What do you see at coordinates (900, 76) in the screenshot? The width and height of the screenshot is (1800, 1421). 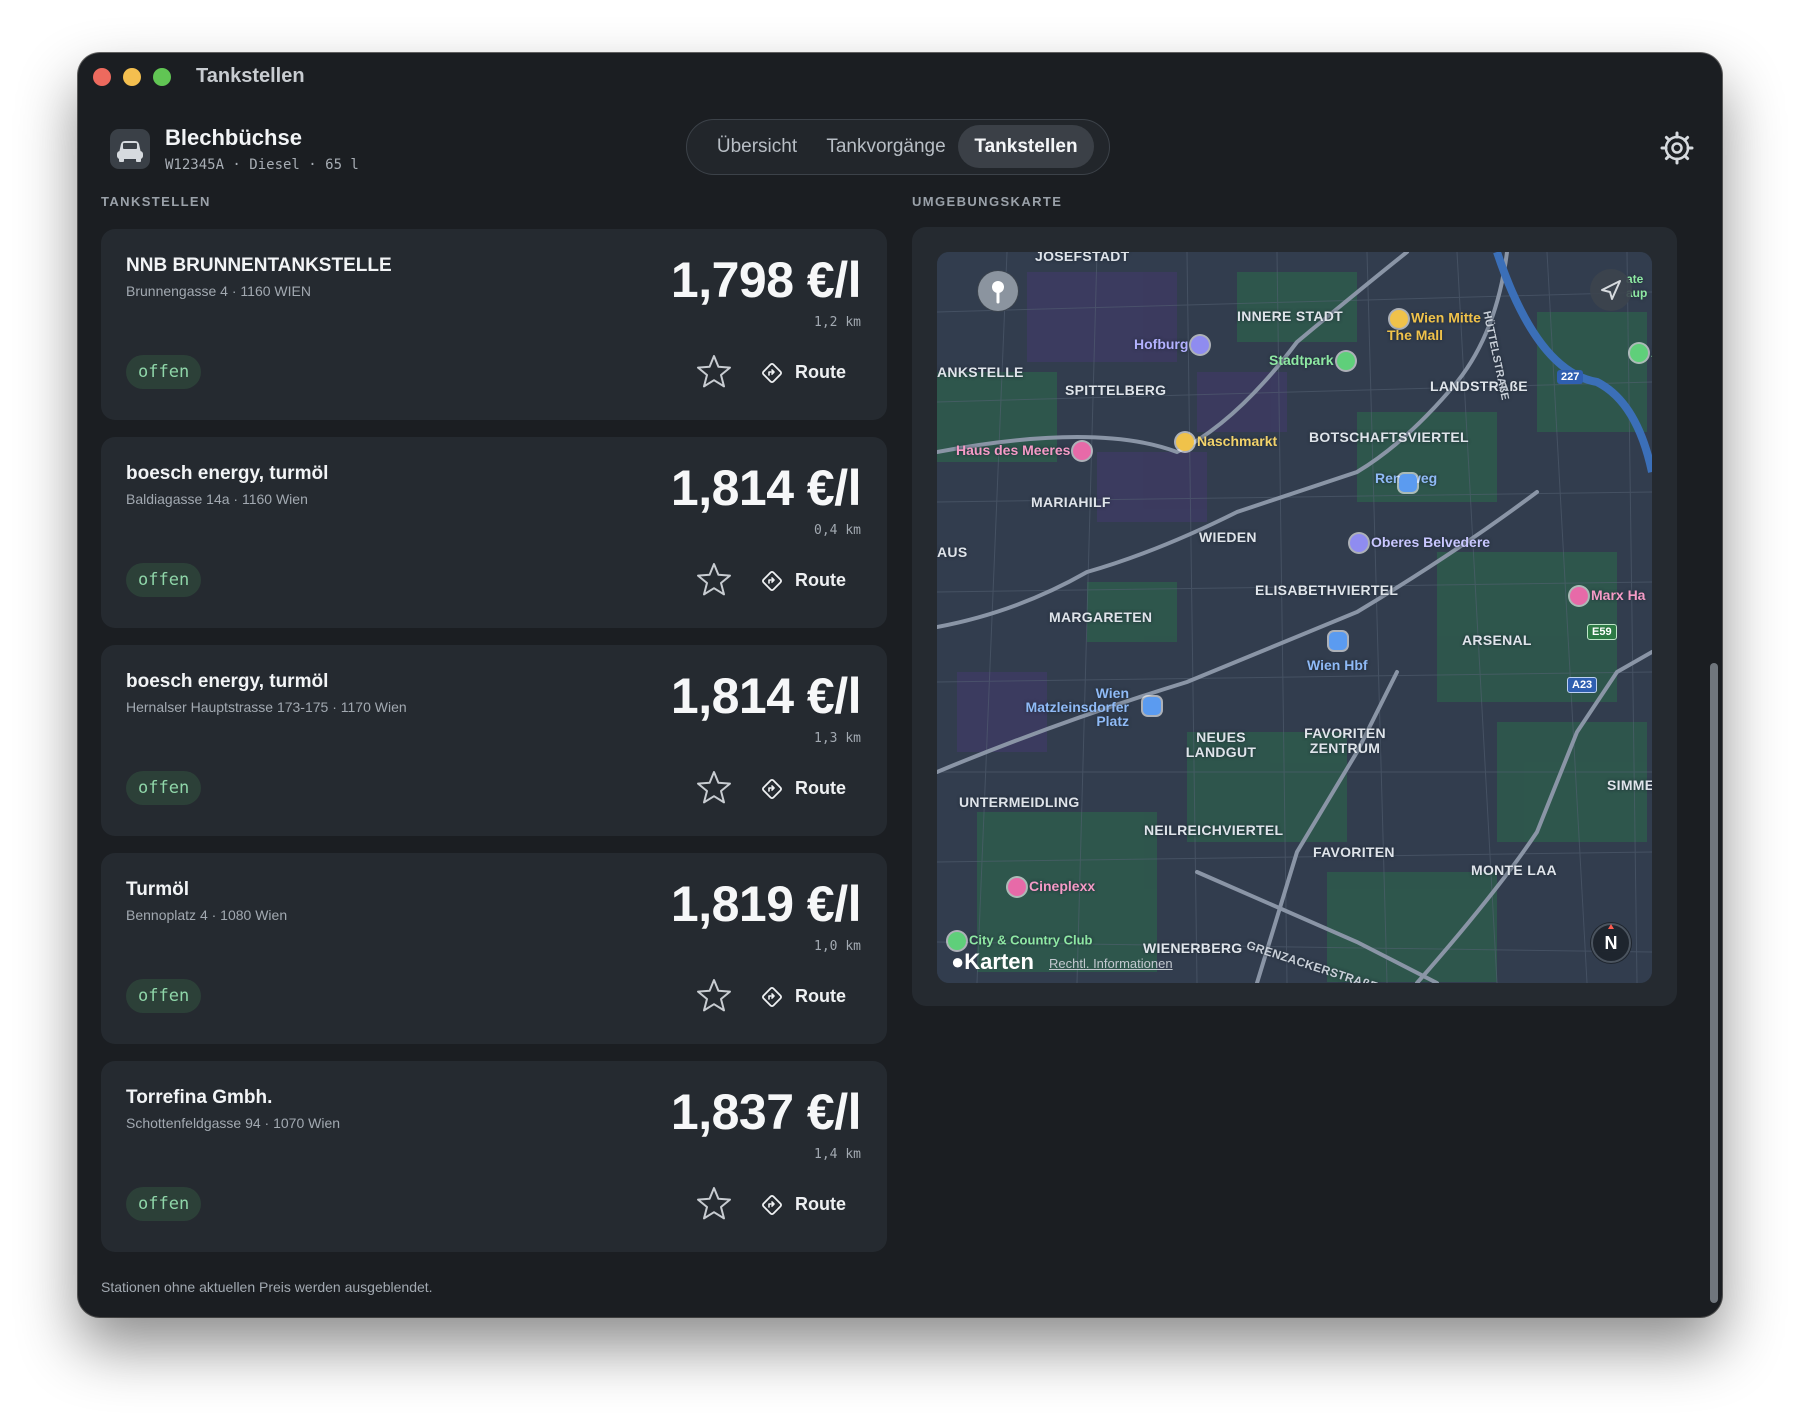 I see `titlebar: Tankstellen` at bounding box center [900, 76].